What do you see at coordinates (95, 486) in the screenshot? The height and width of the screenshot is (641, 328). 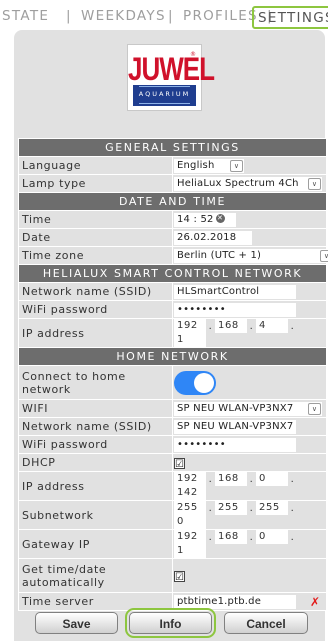 I see `home-ip-label: IP address` at bounding box center [95, 486].